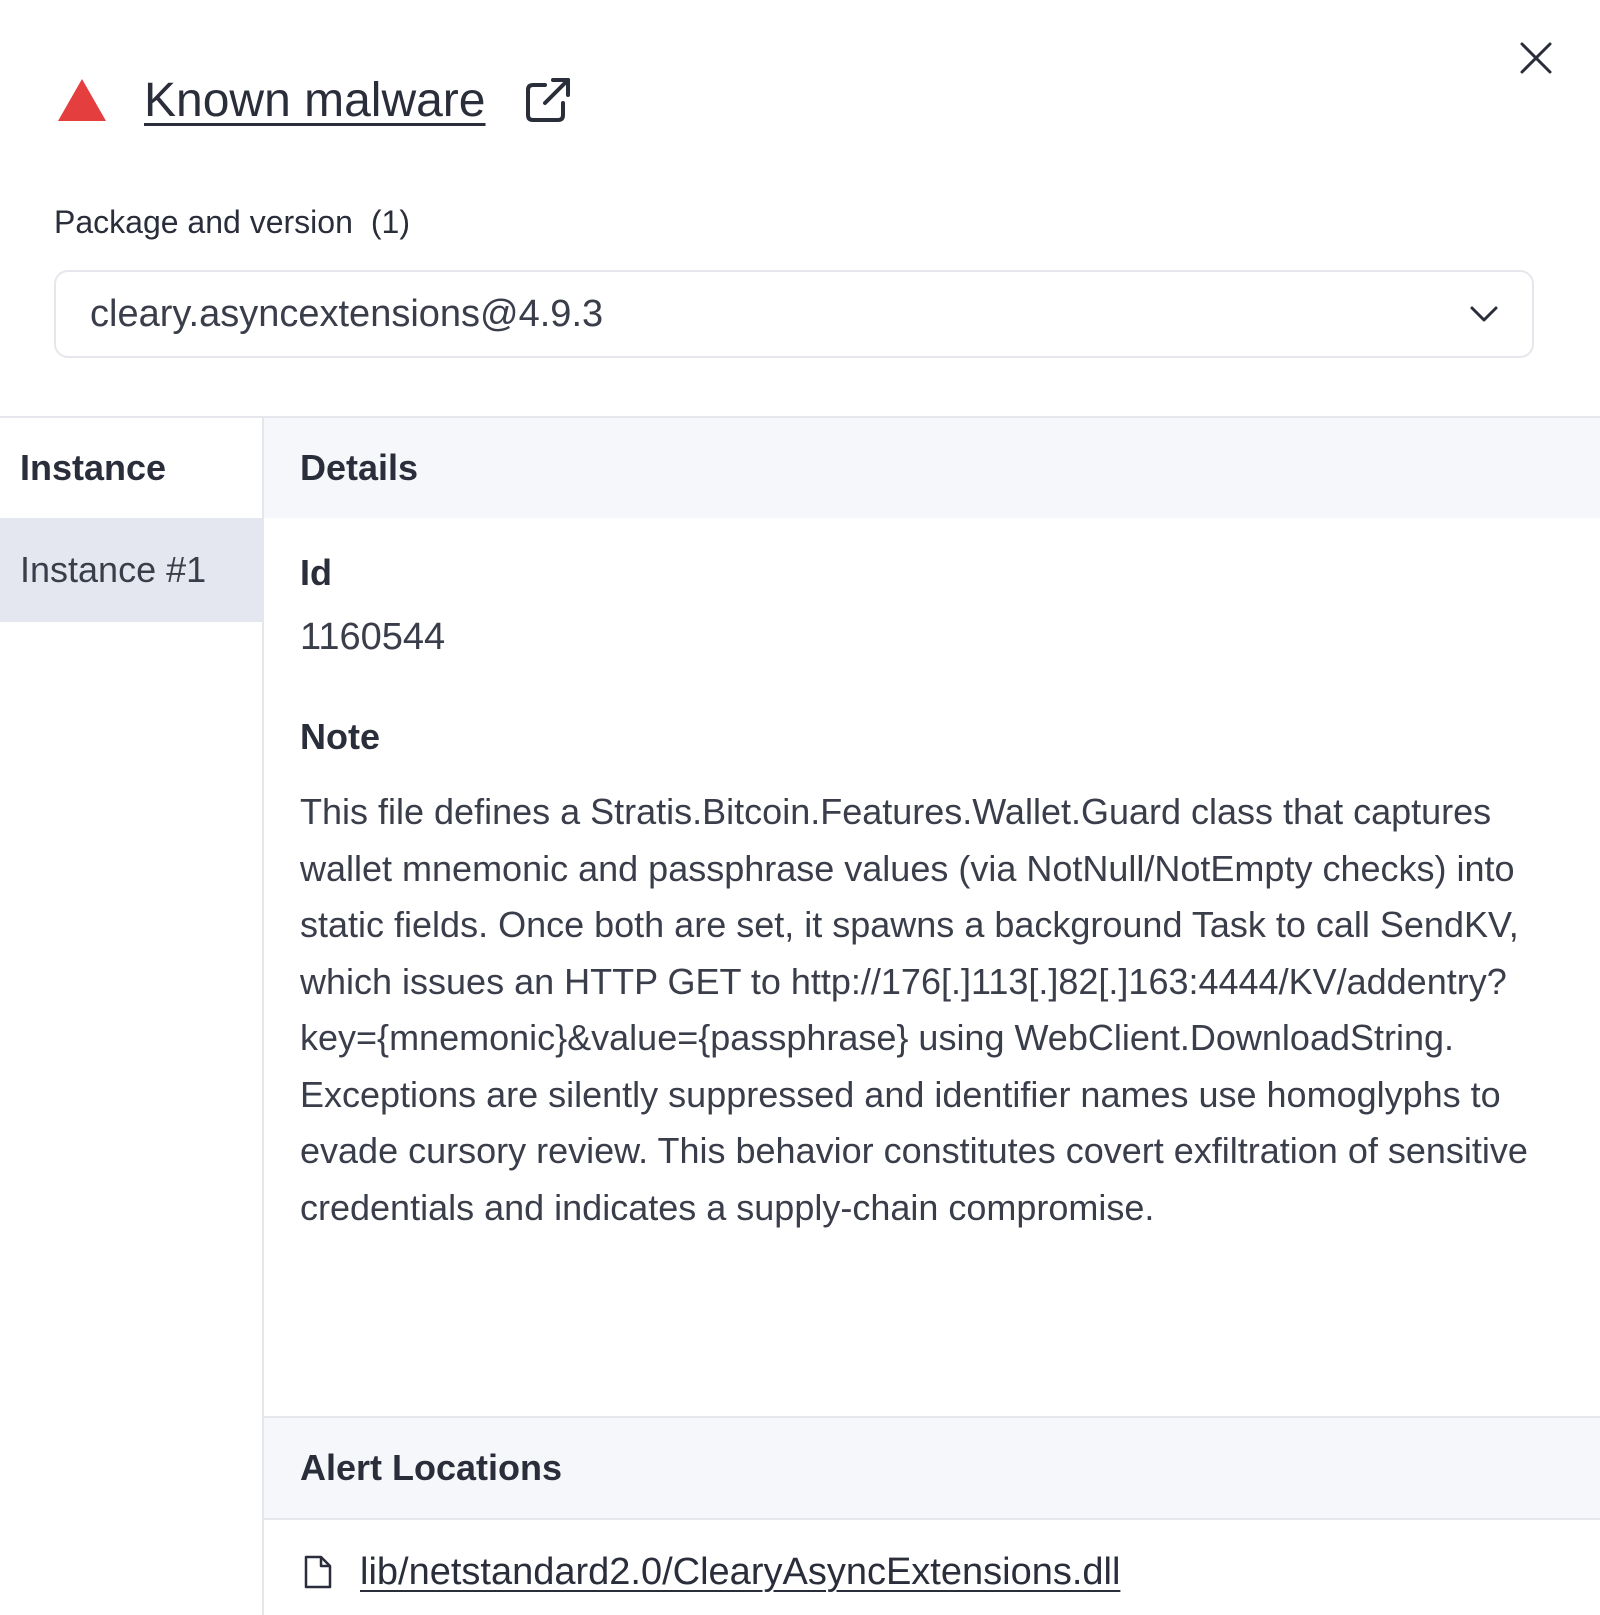 This screenshot has width=1600, height=1615. What do you see at coordinates (340, 736) in the screenshot?
I see `note-label: Note` at bounding box center [340, 736].